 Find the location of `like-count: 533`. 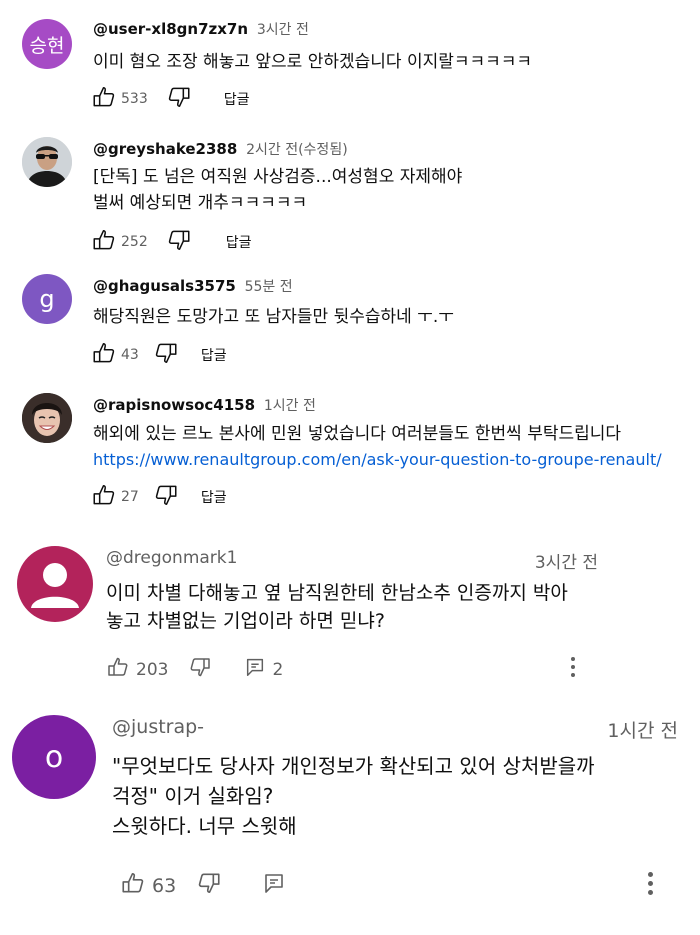

like-count: 533 is located at coordinates (134, 99).